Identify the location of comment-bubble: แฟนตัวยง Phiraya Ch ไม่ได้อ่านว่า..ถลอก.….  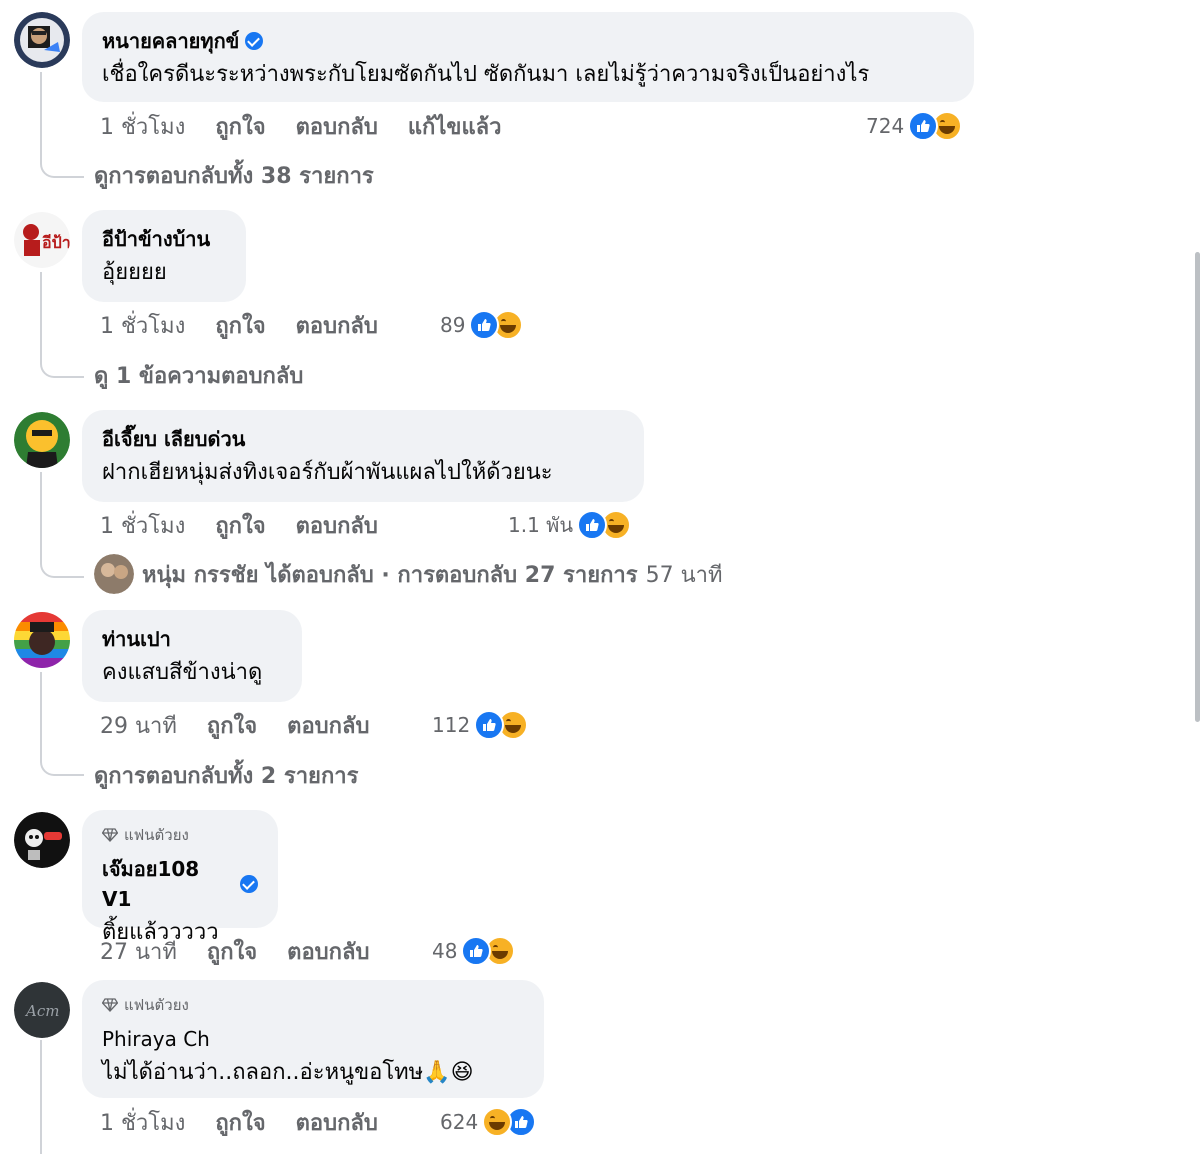
(313, 1039).